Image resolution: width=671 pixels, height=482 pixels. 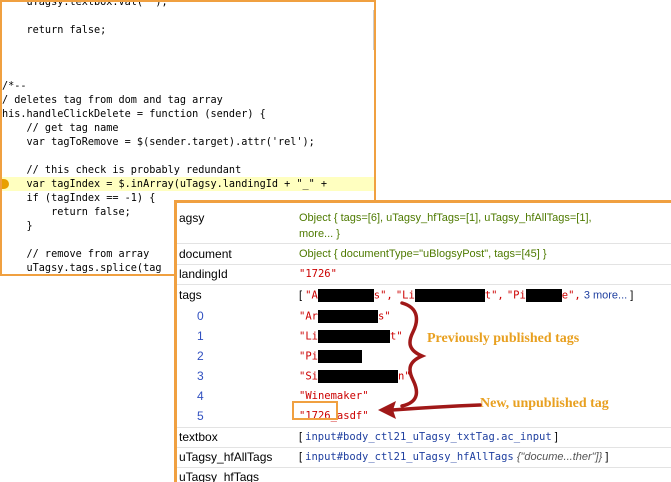 What do you see at coordinates (76, 254) in the screenshot?
I see `code-line: // remove from array` at bounding box center [76, 254].